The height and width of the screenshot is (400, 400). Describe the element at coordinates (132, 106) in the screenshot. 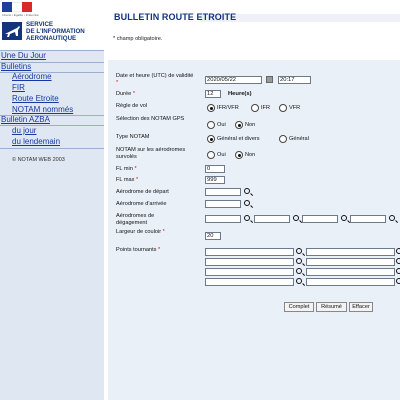

I see `flight-rule-label: Règle de vol` at that location.